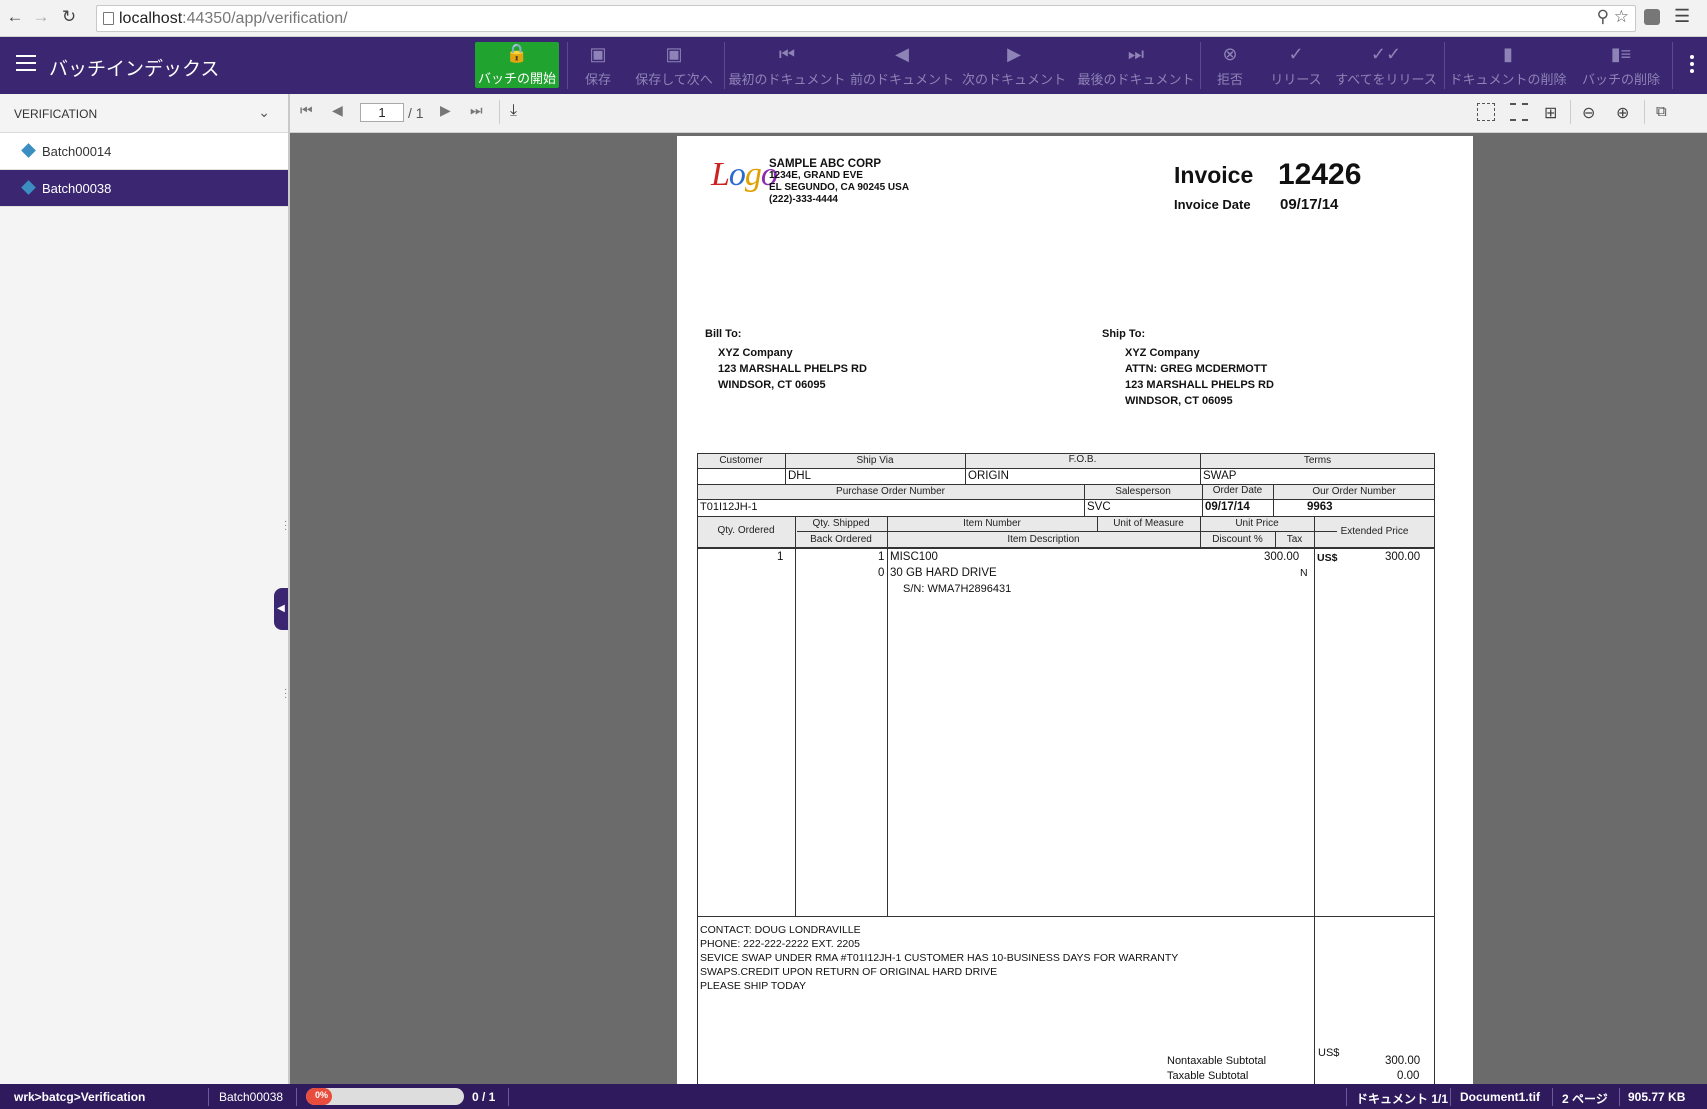 The width and height of the screenshot is (1707, 1109). What do you see at coordinates (476, 110) in the screenshot?
I see `last-page-icon: ⏭` at bounding box center [476, 110].